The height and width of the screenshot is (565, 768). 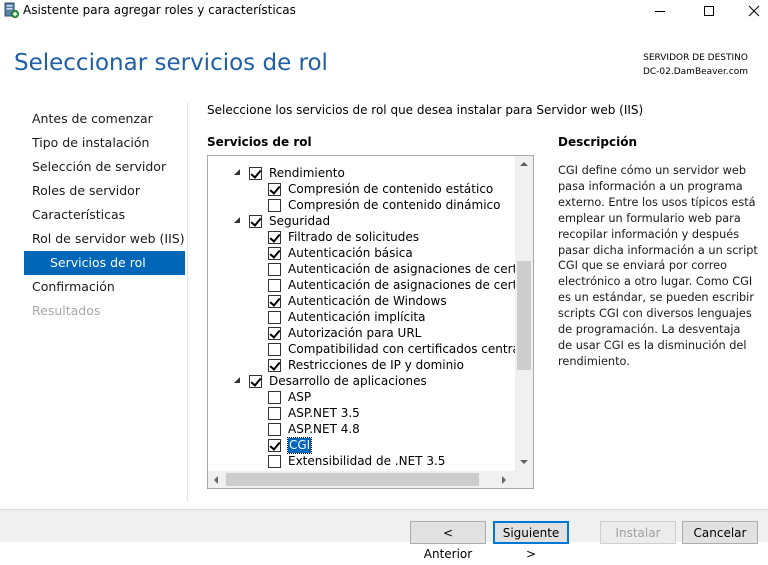 I want to click on maximize-button, so click(x=709, y=11).